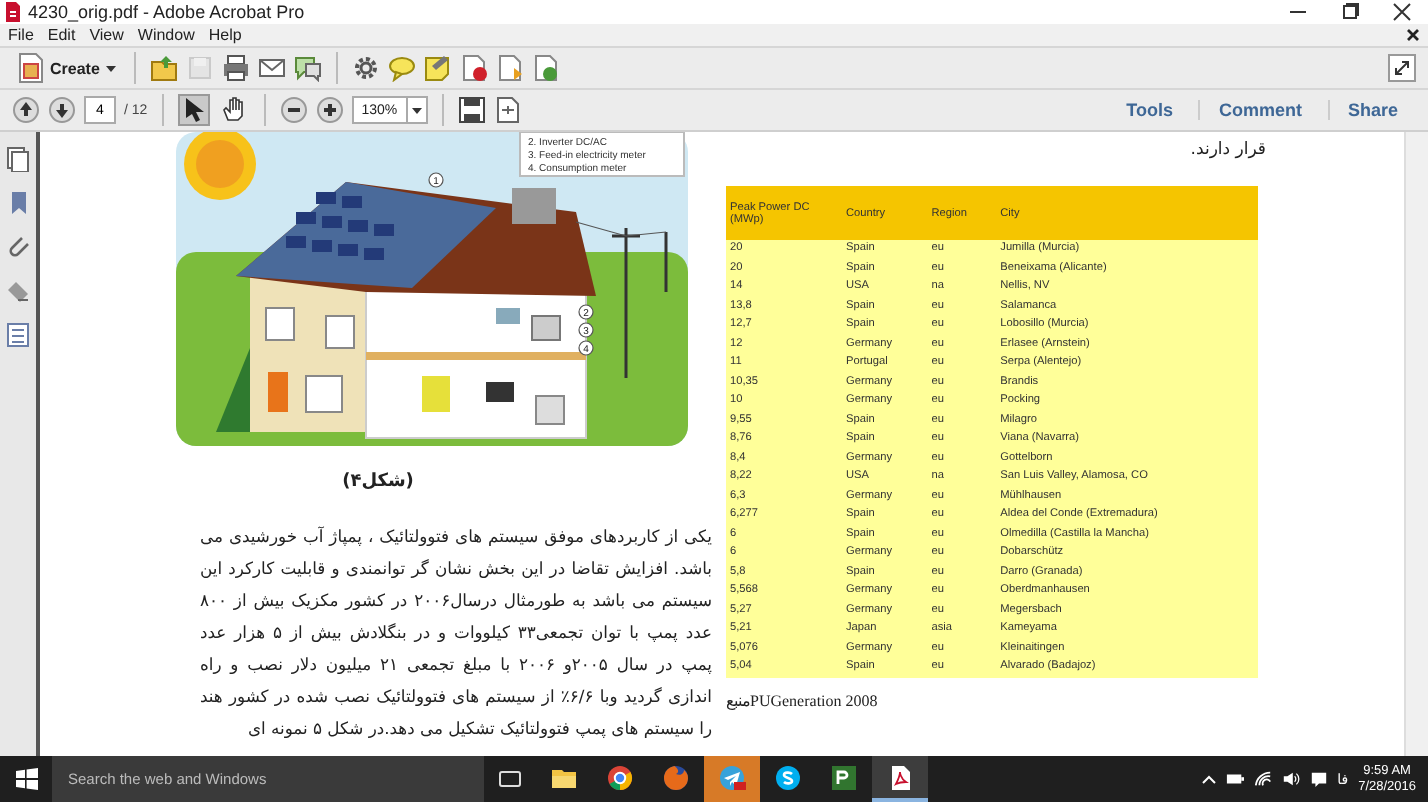 Image resolution: width=1428 pixels, height=802 pixels. What do you see at coordinates (225, 35) in the screenshot?
I see `menu-item: Help` at bounding box center [225, 35].